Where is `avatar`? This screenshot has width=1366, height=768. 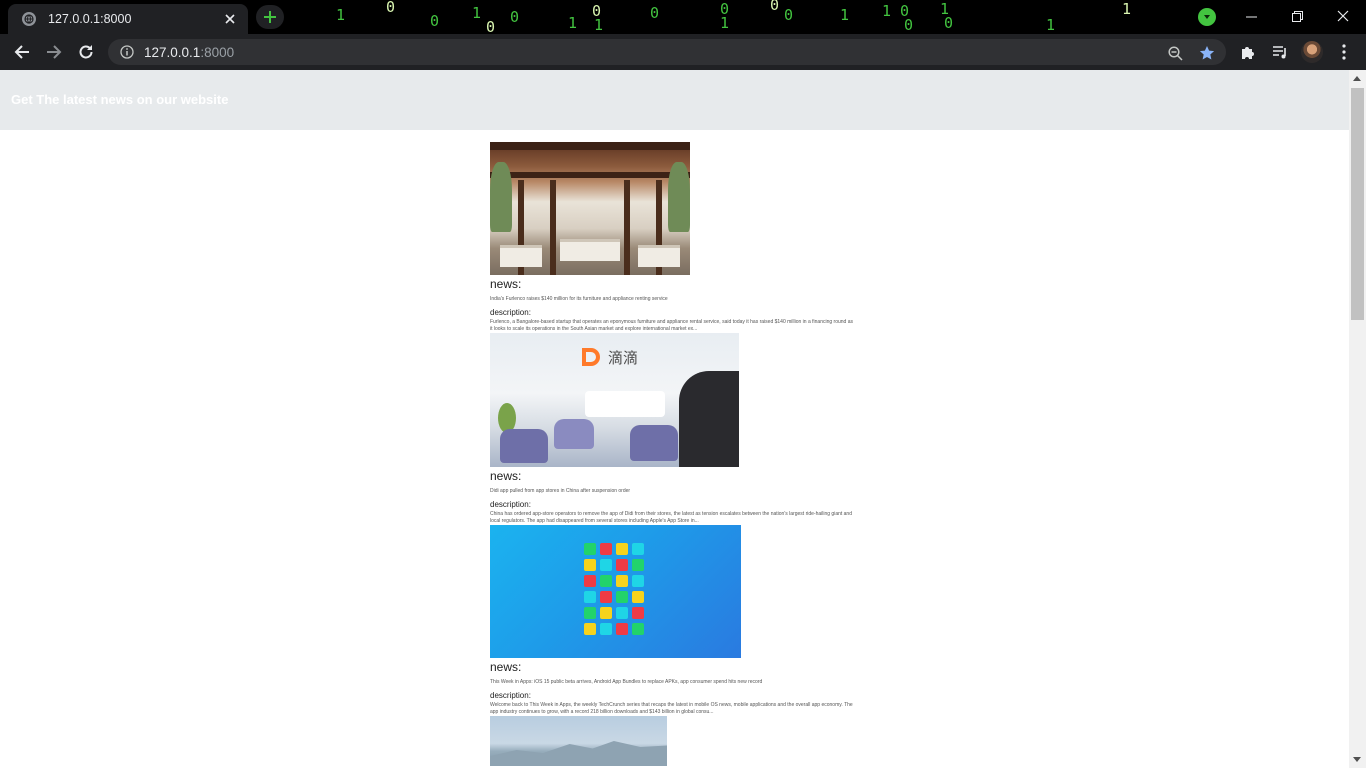
avatar is located at coordinates (1312, 52).